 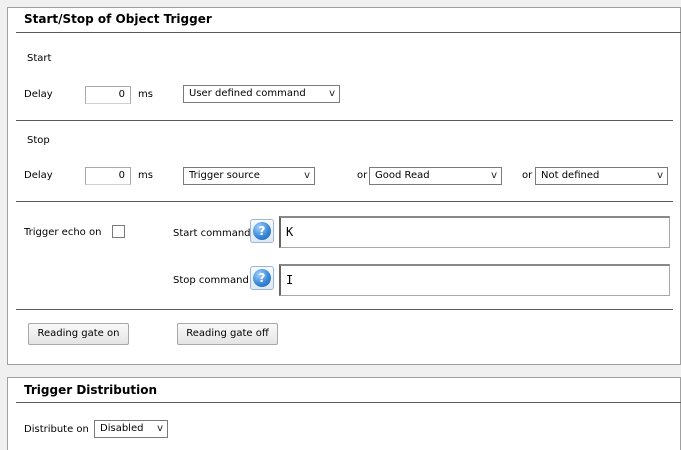 I want to click on stop-command-help-button: ?, so click(x=262, y=278).